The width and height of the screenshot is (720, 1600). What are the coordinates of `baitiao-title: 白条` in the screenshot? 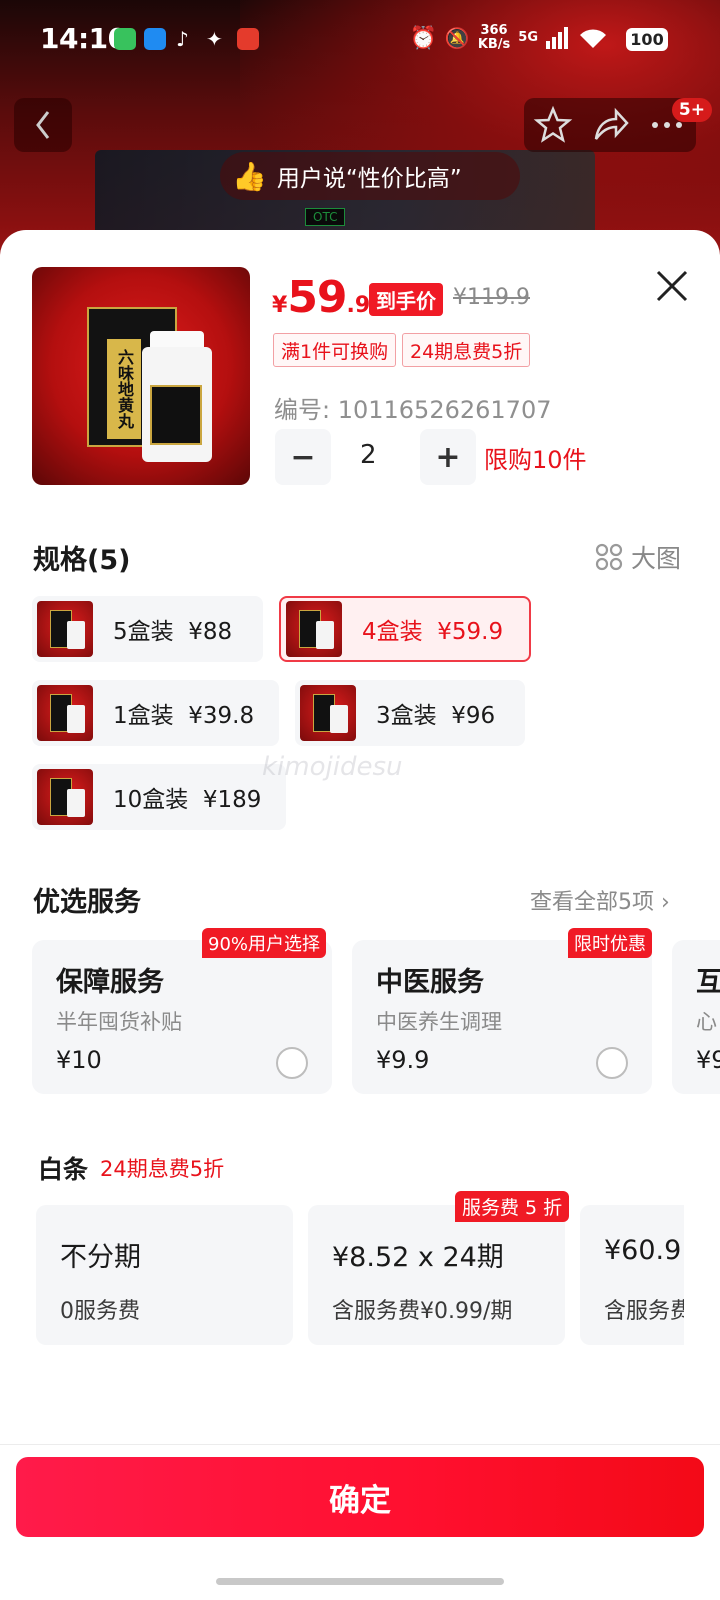 It's located at (63, 1169).